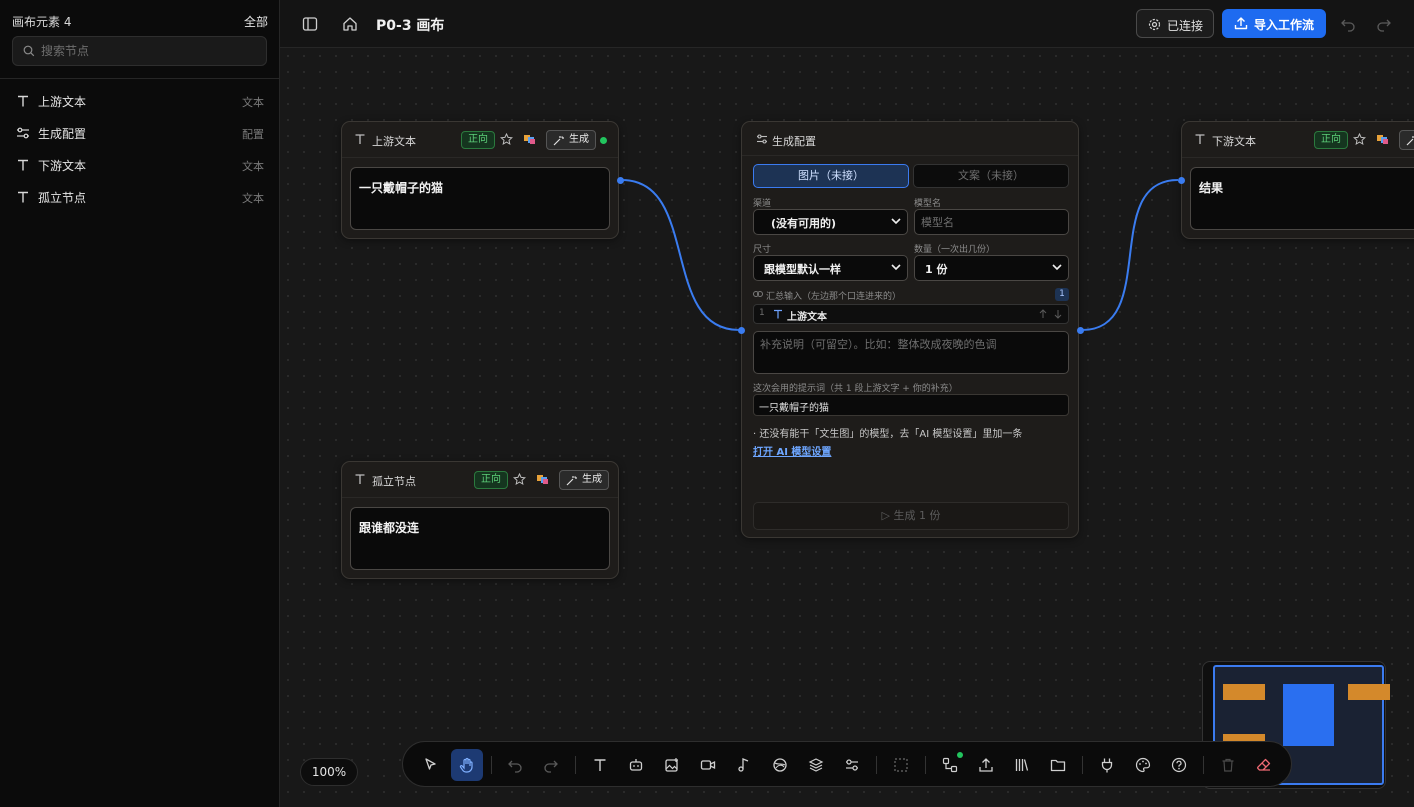  I want to click on plugin-tool, so click(1107, 765).